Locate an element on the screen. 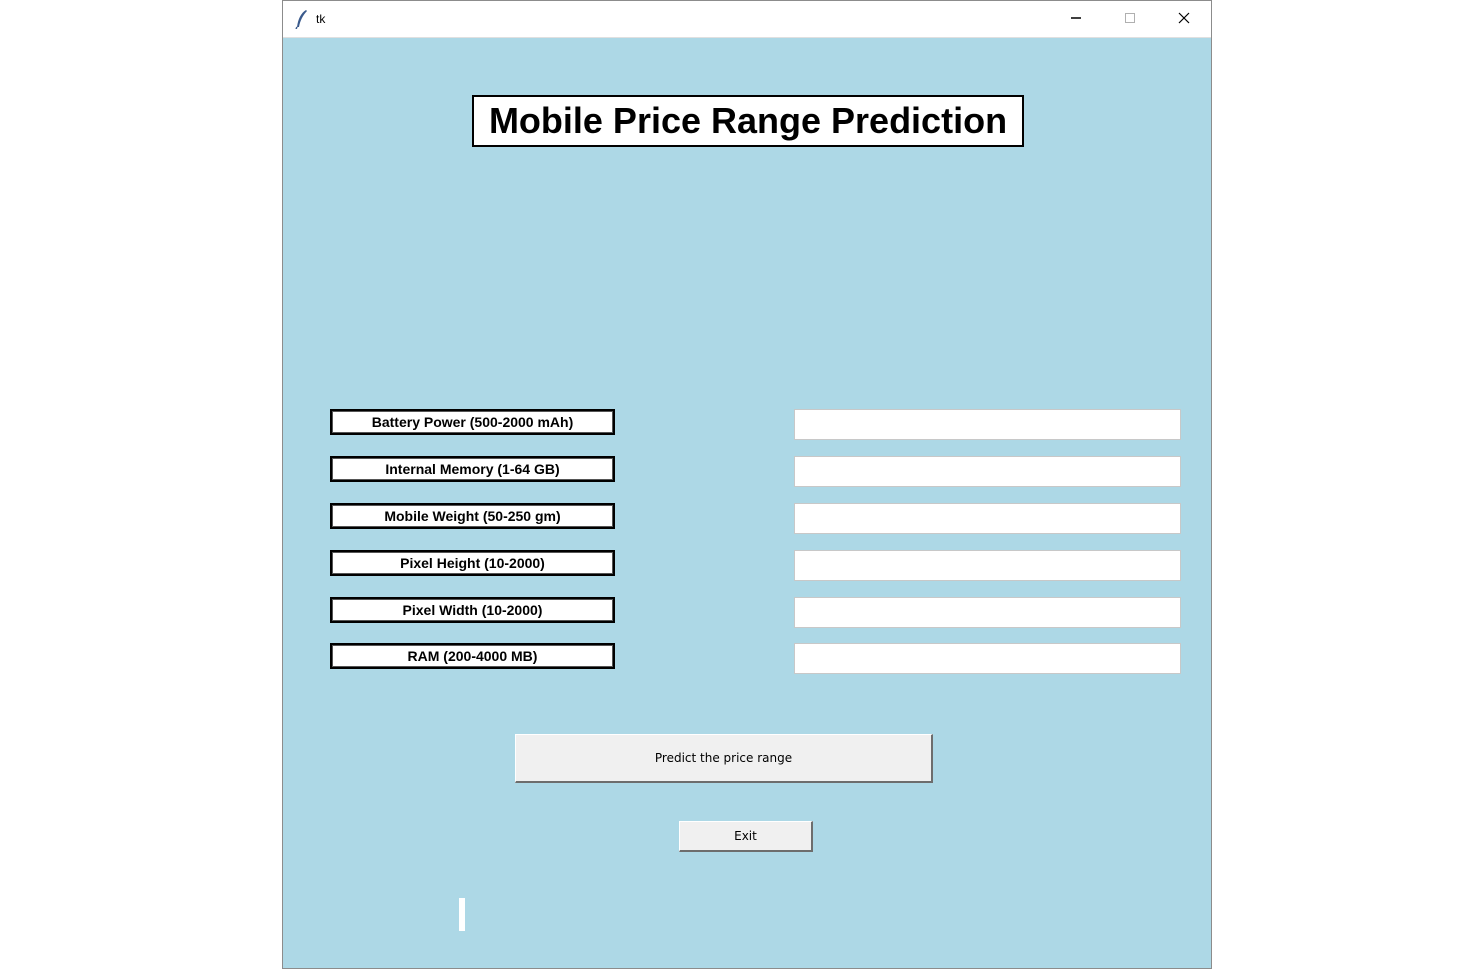 The width and height of the screenshot is (1463, 972). pixel-width-input is located at coordinates (987, 612).